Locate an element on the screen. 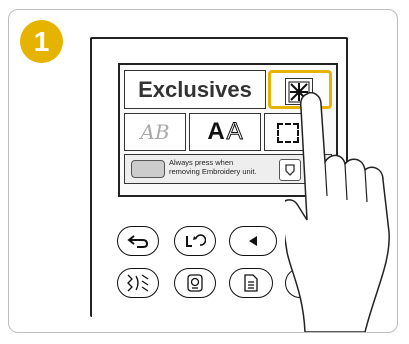 This screenshot has width=409, height=344. back-button is located at coordinates (138, 241).